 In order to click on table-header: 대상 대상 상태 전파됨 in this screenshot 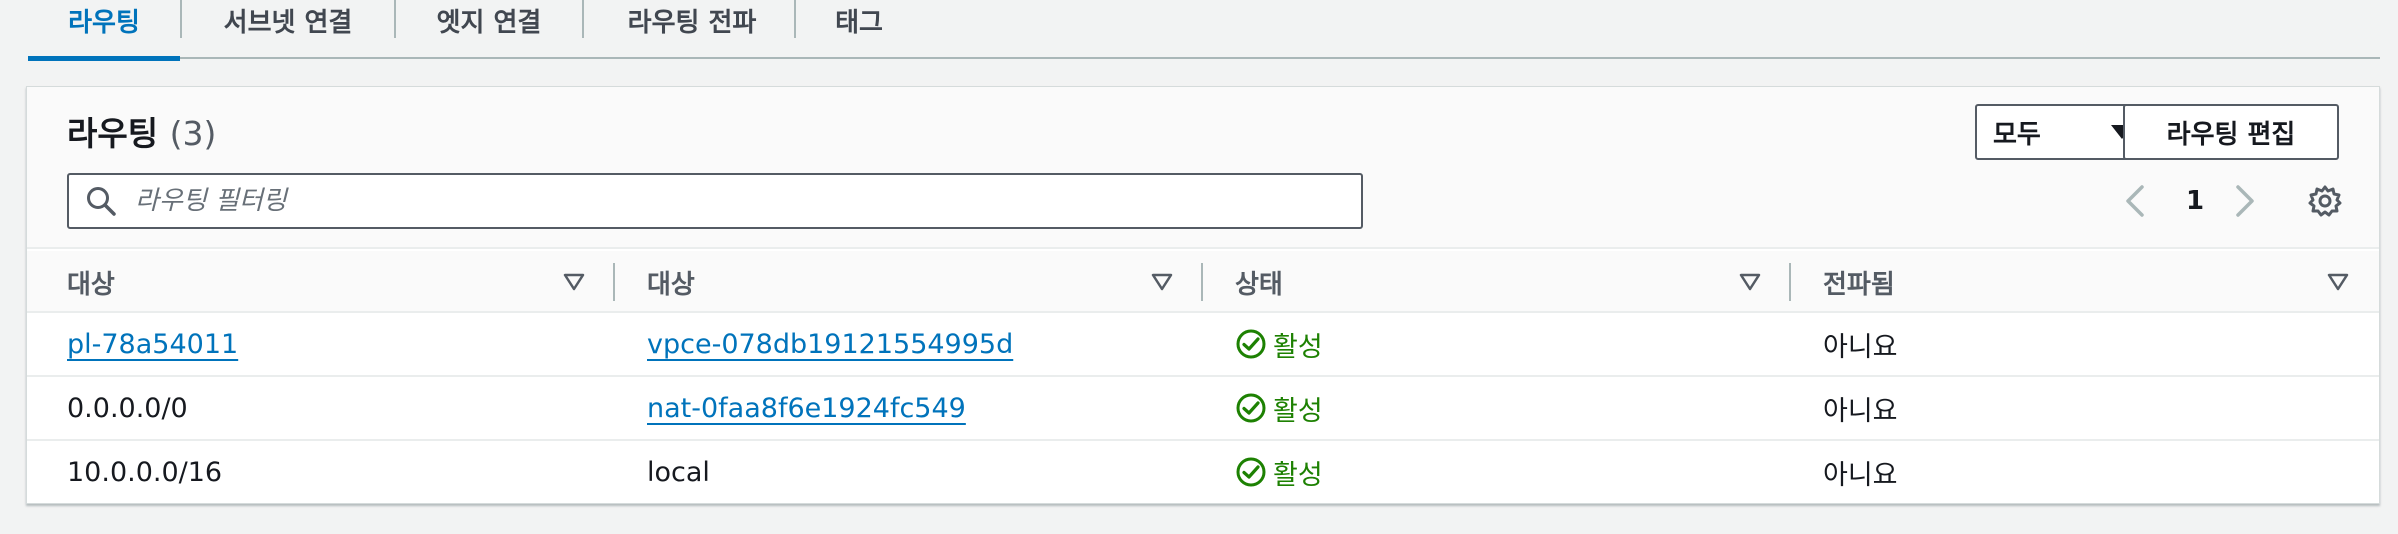, I will do `click(1203, 282)`.